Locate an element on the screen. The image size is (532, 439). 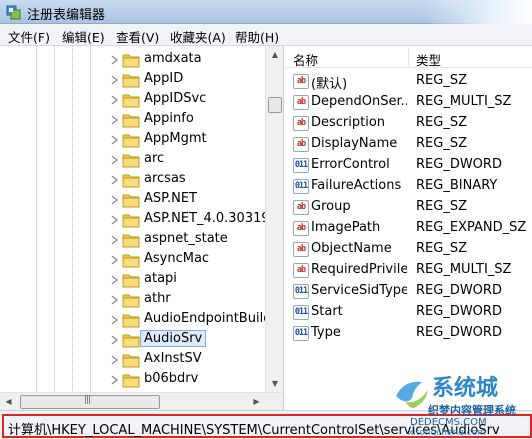
value-name: Description is located at coordinates (348, 122).